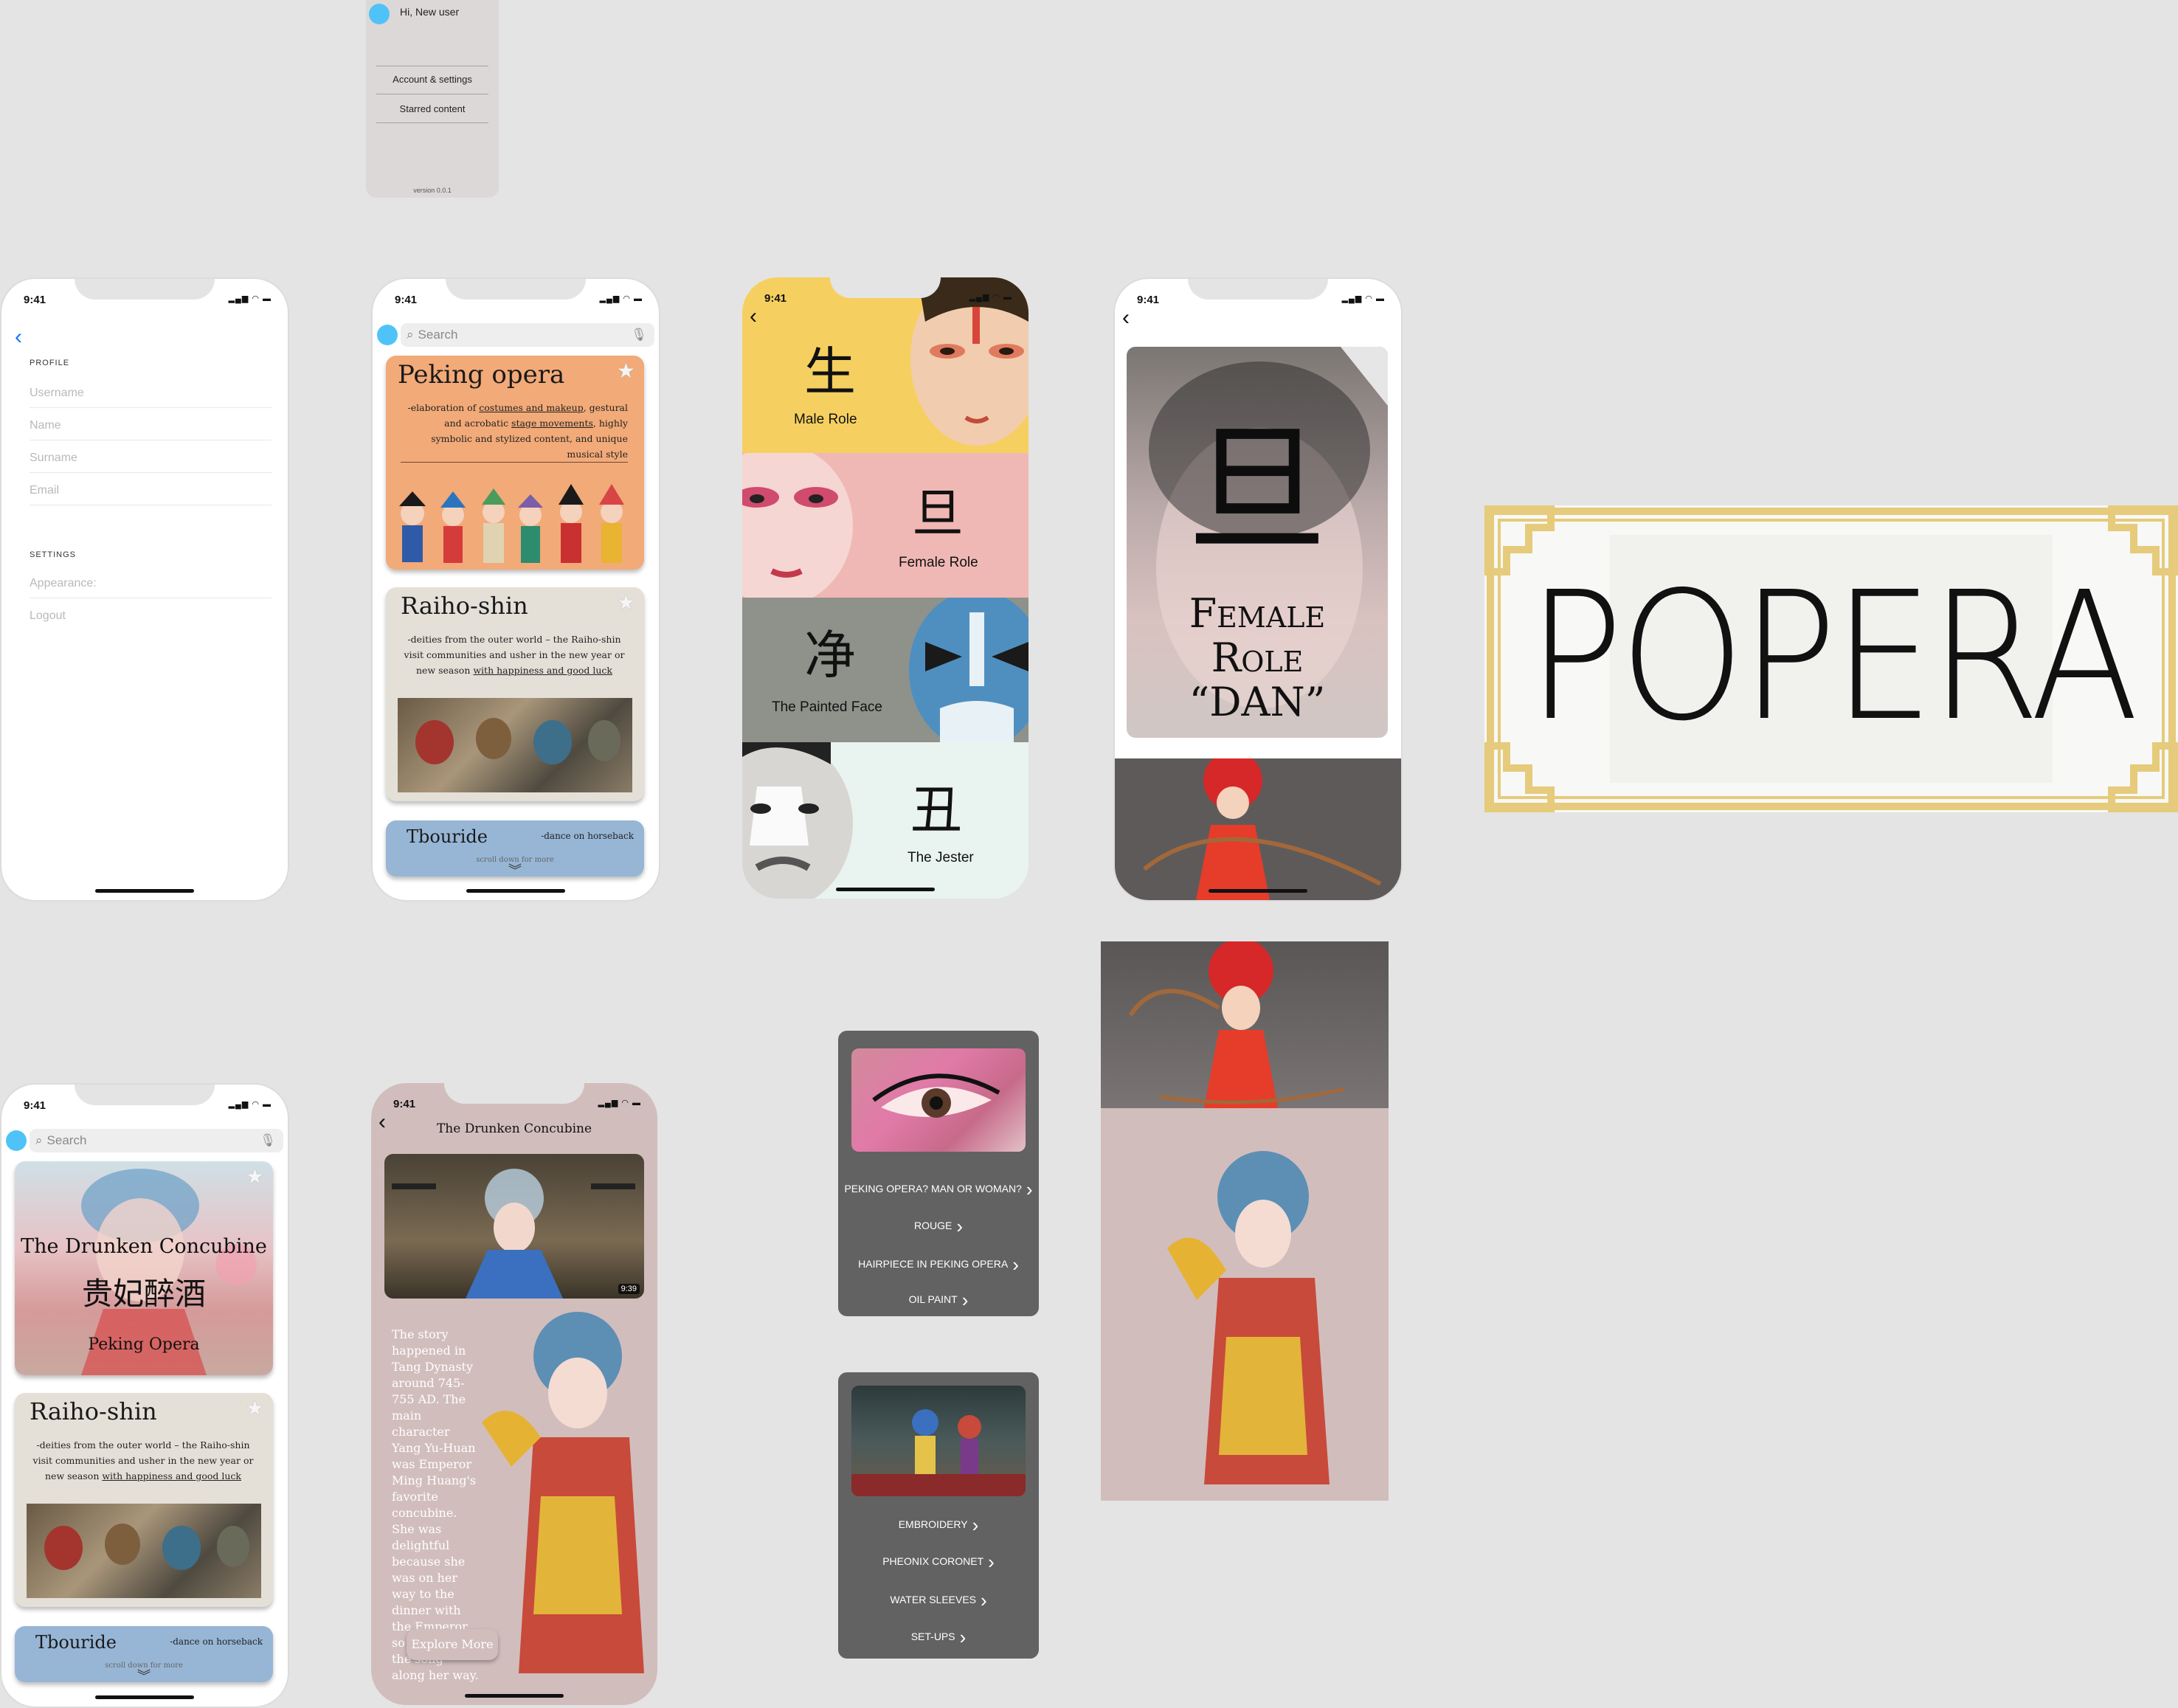 The height and width of the screenshot is (1708, 2178). Describe the element at coordinates (143, 1294) in the screenshot. I see `concubine-chinese-title: 贵妃醉酒` at that location.